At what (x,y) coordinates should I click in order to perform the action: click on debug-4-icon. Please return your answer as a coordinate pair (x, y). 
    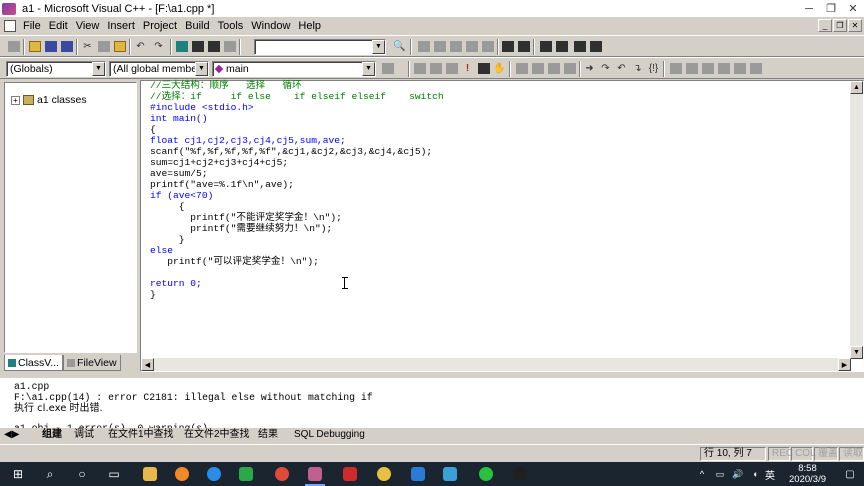
    Looking at the image, I should click on (569, 68).